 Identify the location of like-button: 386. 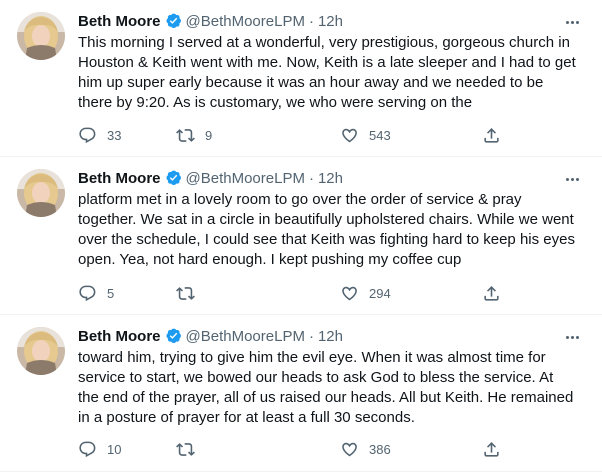
(365, 449).